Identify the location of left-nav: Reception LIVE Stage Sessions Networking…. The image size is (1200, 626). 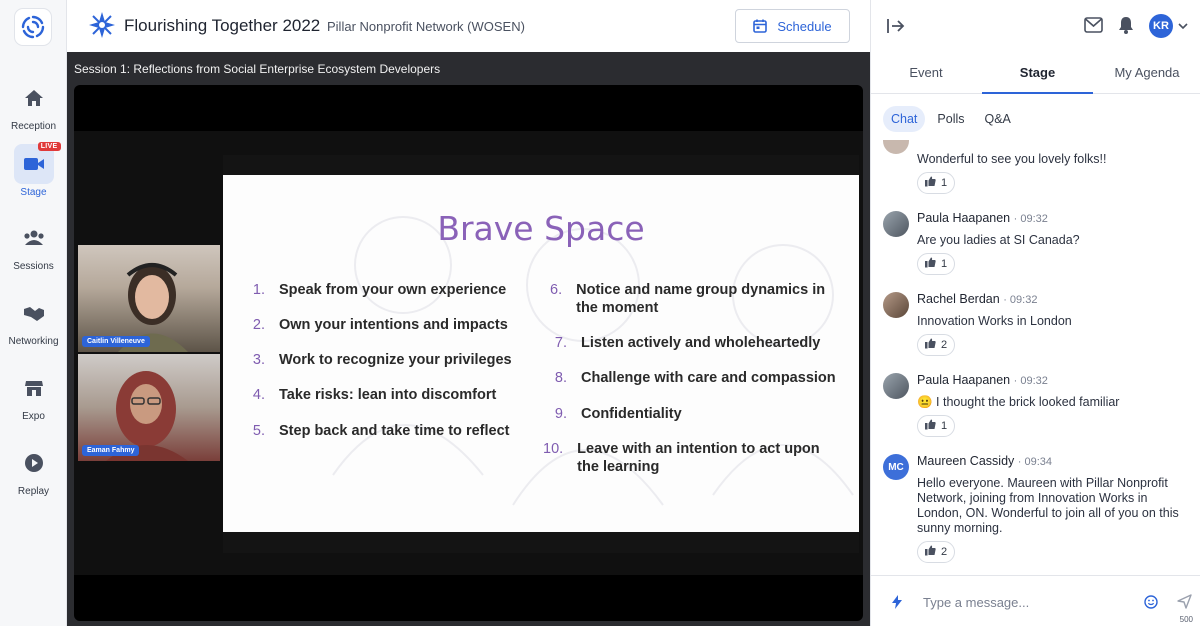
(33, 313).